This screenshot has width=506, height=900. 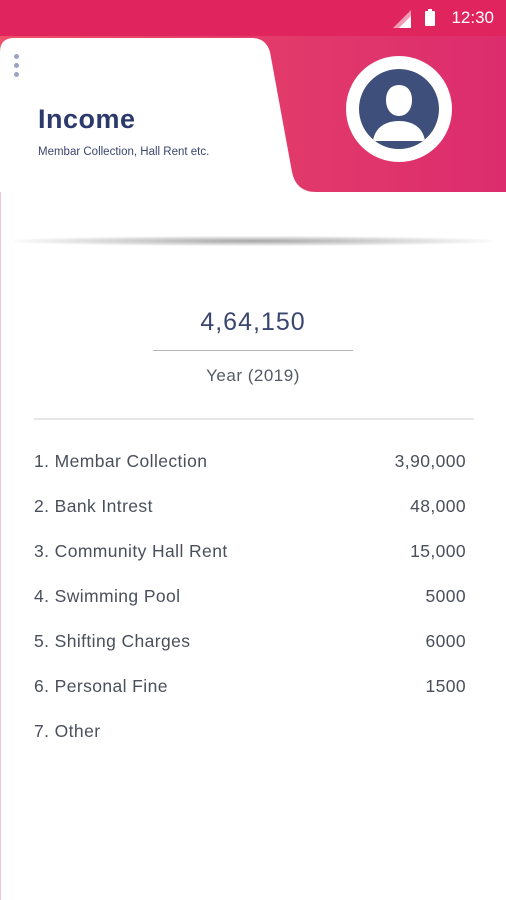 I want to click on user-avatar-icon, so click(x=399, y=109).